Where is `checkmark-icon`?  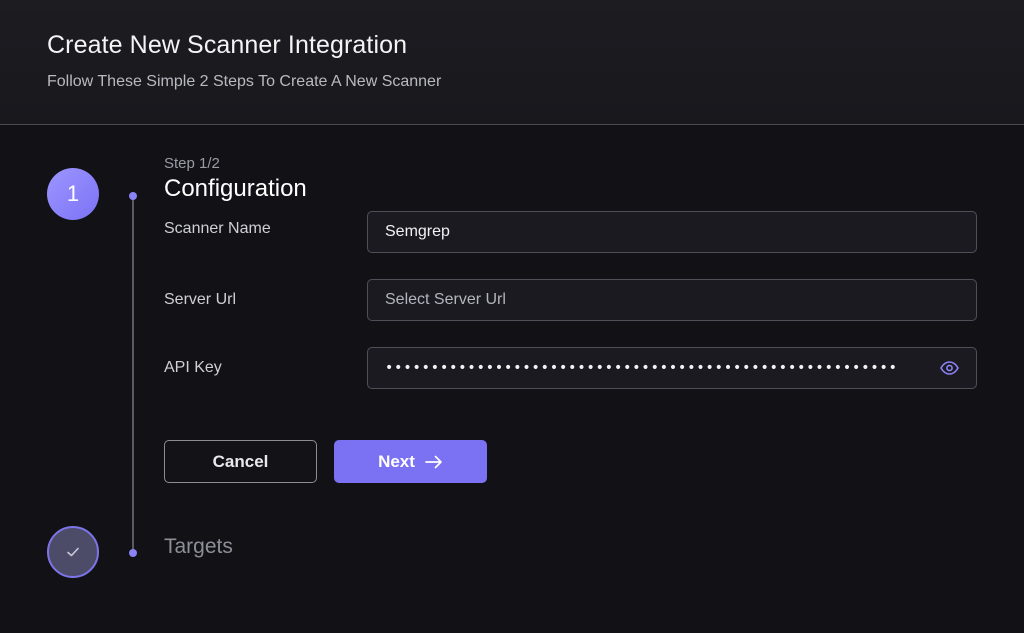
checkmark-icon is located at coordinates (73, 552).